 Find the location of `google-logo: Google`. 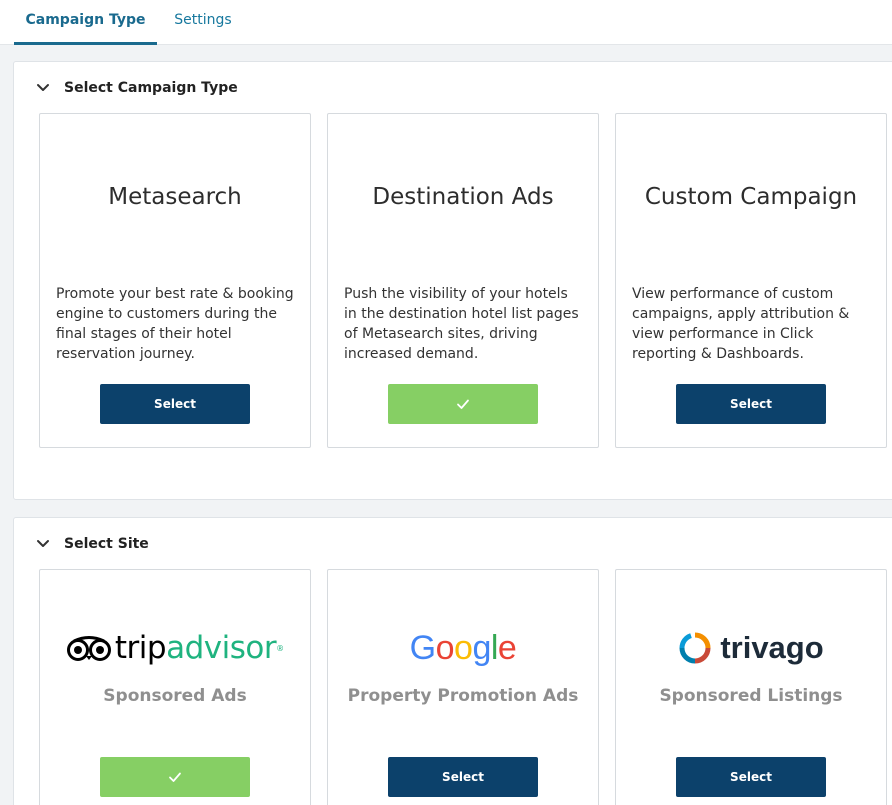

google-logo: Google is located at coordinates (463, 648).